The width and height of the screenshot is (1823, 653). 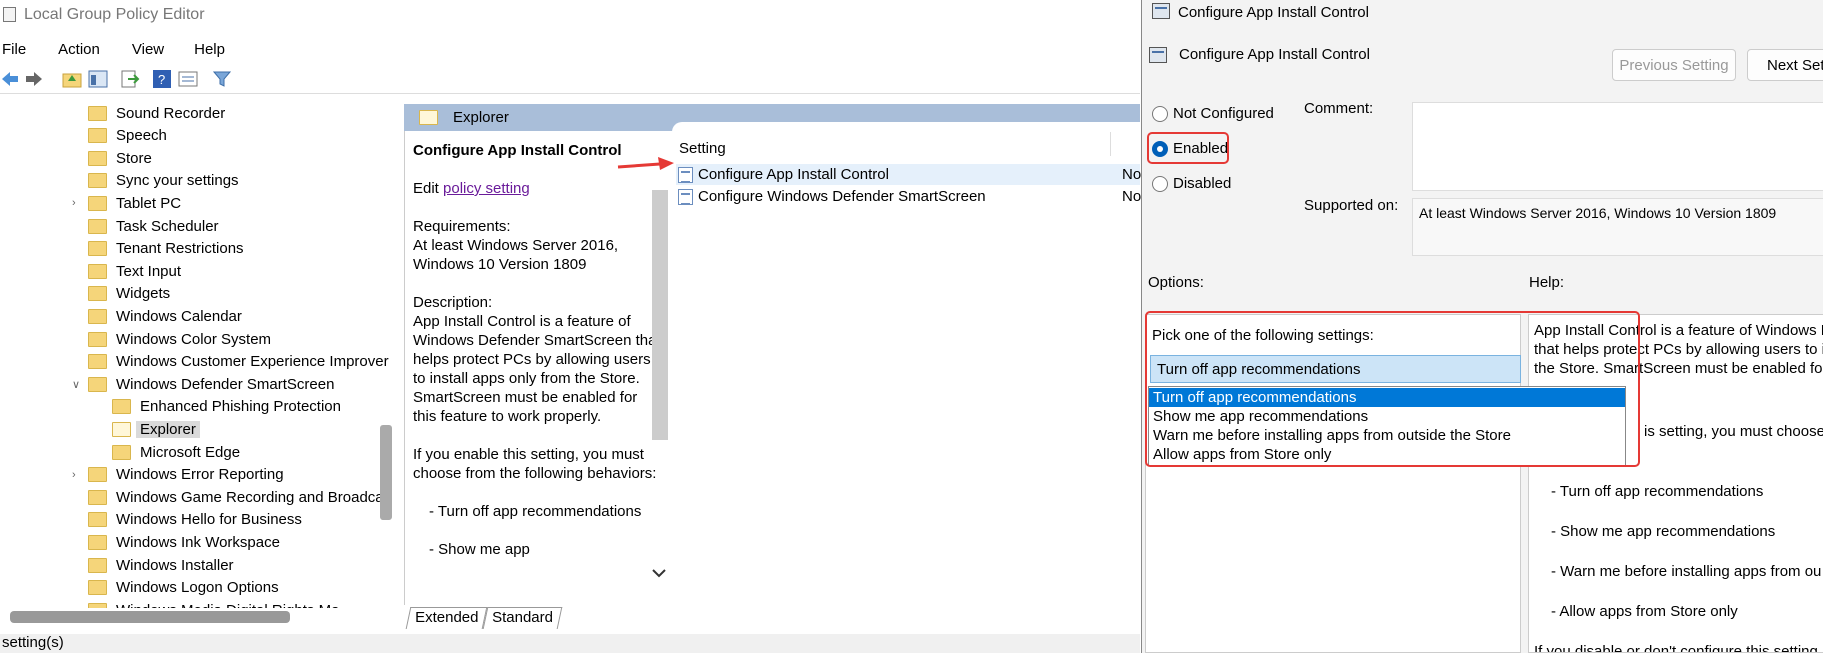 What do you see at coordinates (72, 79) in the screenshot?
I see `up-folder-icon` at bounding box center [72, 79].